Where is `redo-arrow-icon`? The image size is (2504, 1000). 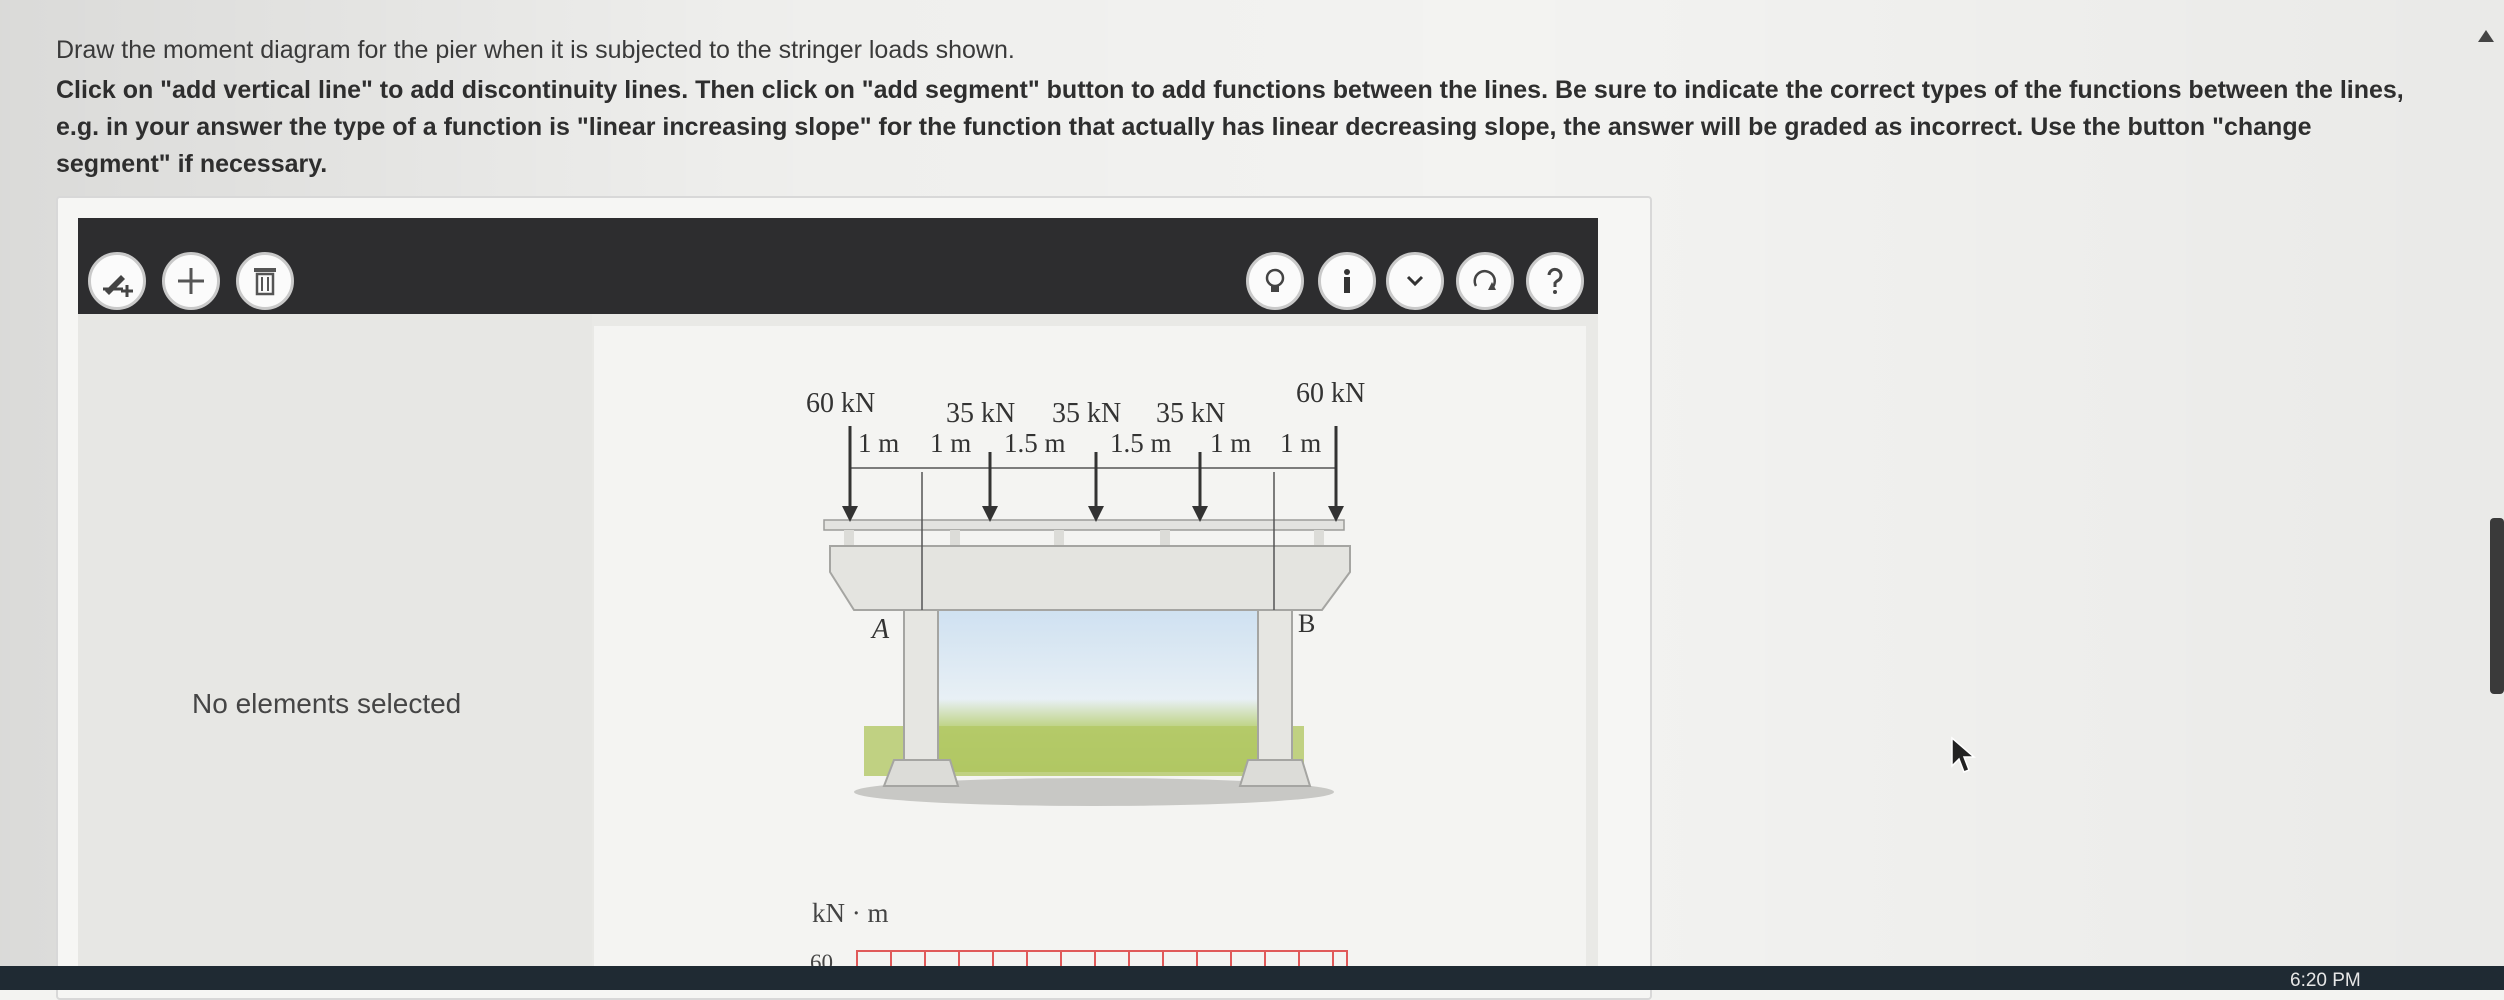
redo-arrow-icon is located at coordinates (1484, 279).